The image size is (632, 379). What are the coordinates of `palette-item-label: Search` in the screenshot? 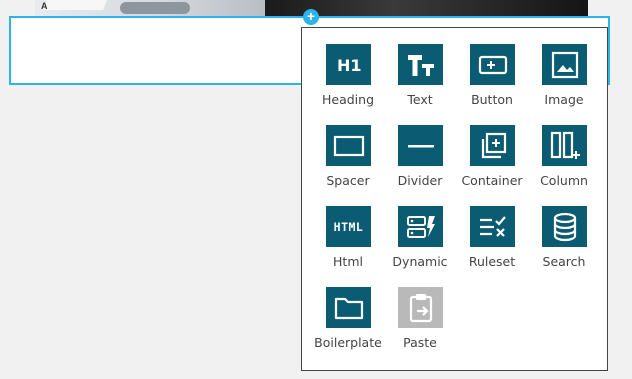 It's located at (564, 261).